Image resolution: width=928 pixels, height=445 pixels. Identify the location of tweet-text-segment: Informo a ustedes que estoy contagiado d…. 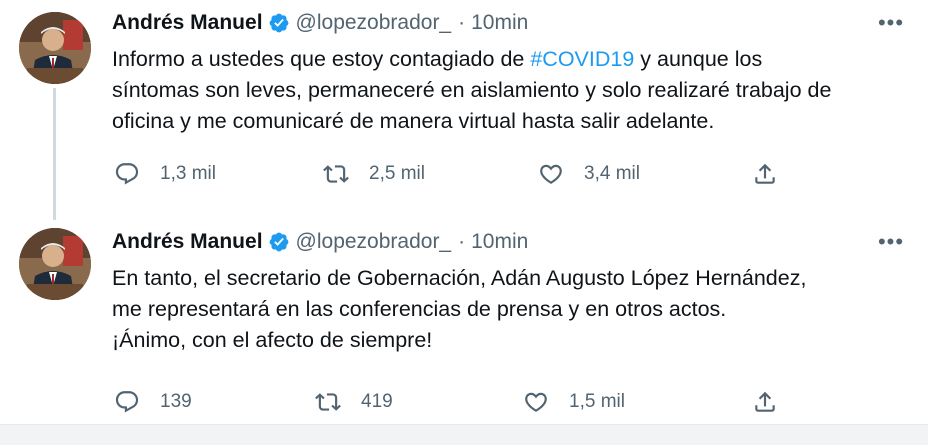
(321, 59).